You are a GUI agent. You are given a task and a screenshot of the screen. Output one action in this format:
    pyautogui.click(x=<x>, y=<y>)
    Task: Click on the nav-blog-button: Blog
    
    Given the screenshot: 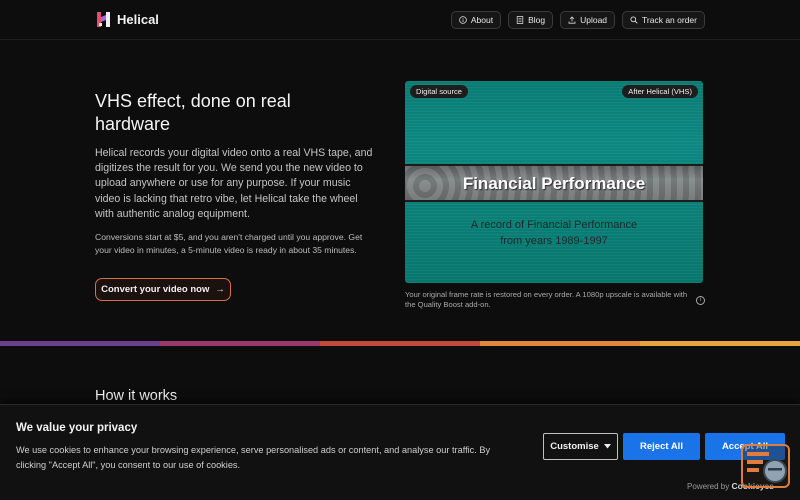 What is the action you would take?
    pyautogui.click(x=531, y=20)
    